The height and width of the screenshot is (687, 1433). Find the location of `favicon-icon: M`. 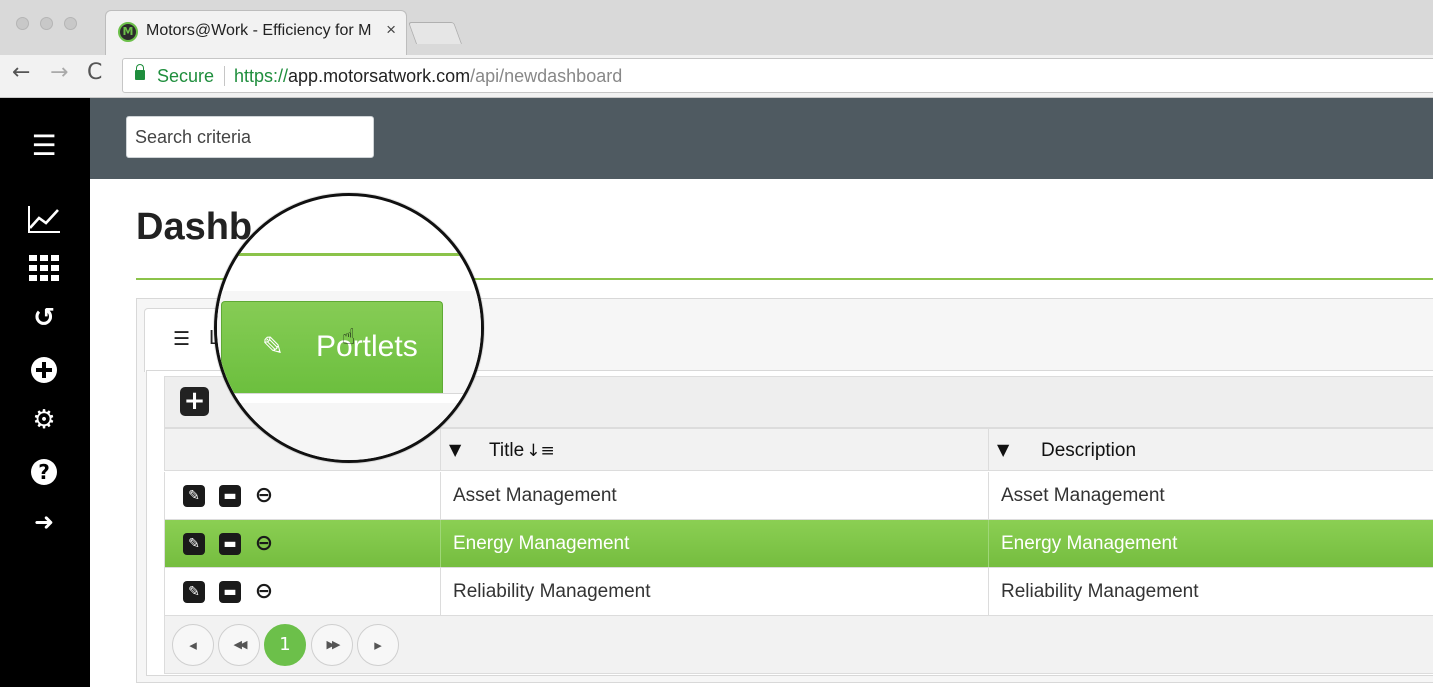

favicon-icon: M is located at coordinates (128, 32).